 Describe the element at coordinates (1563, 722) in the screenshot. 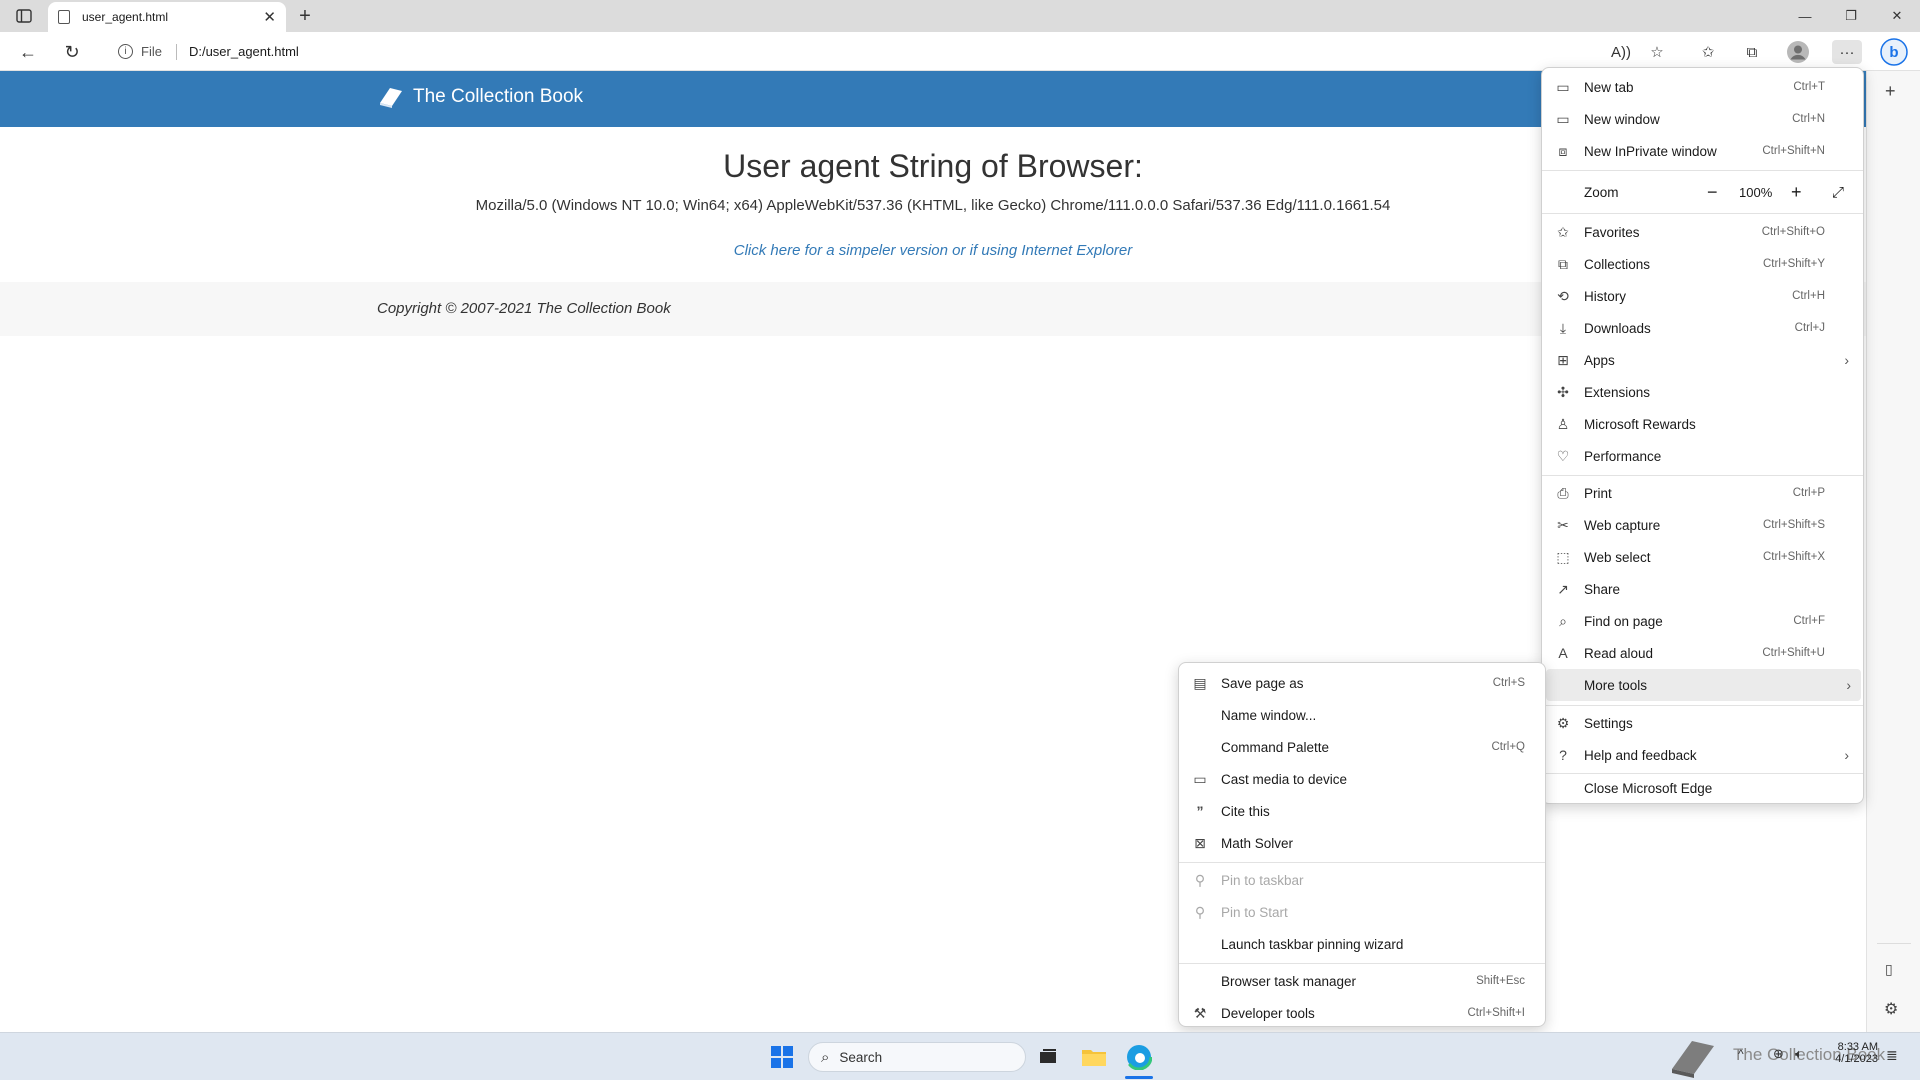

I see `gear-icon: ⚙` at that location.